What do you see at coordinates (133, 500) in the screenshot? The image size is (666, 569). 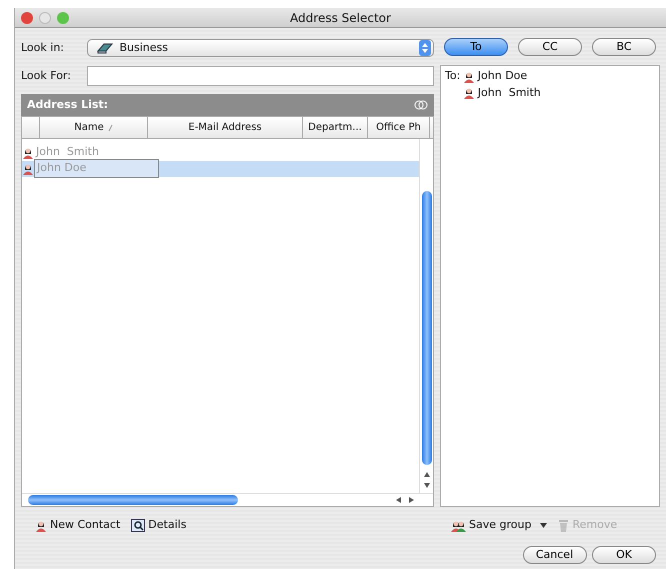 I see `horizontal-scrollbar` at bounding box center [133, 500].